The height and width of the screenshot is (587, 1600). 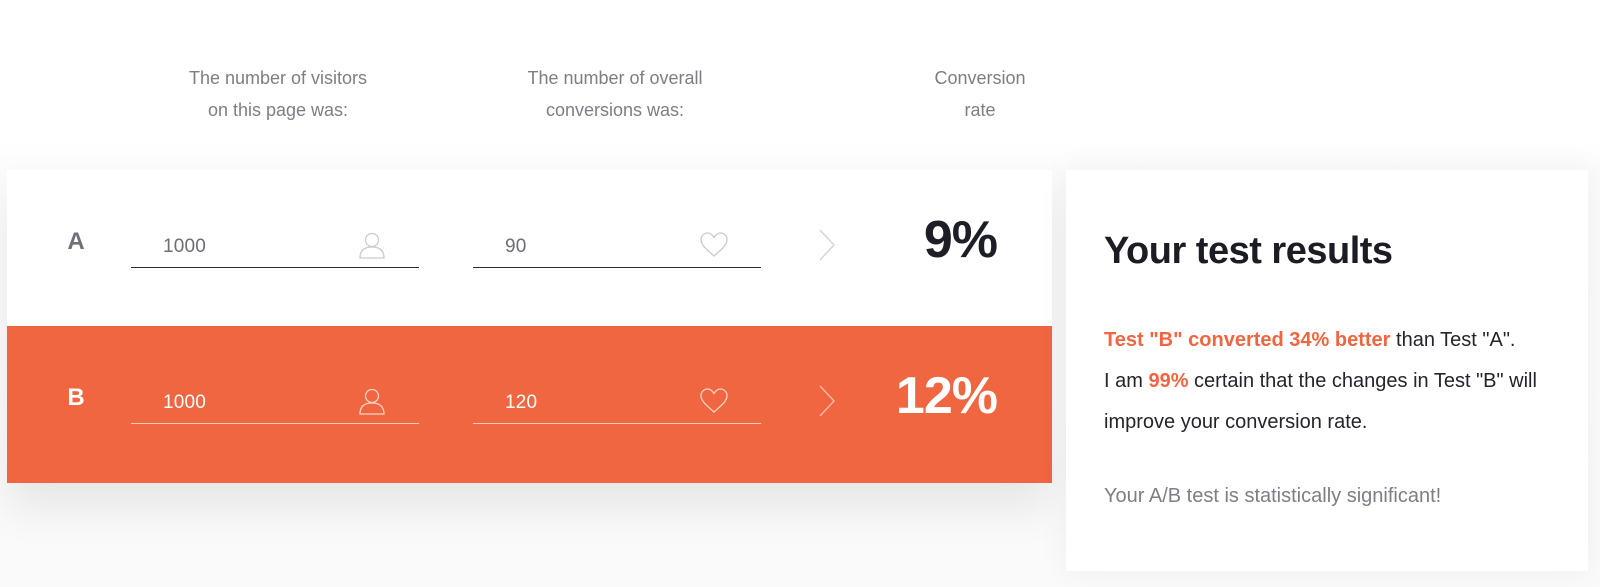 What do you see at coordinates (76, 241) in the screenshot?
I see `variant-label-a: A` at bounding box center [76, 241].